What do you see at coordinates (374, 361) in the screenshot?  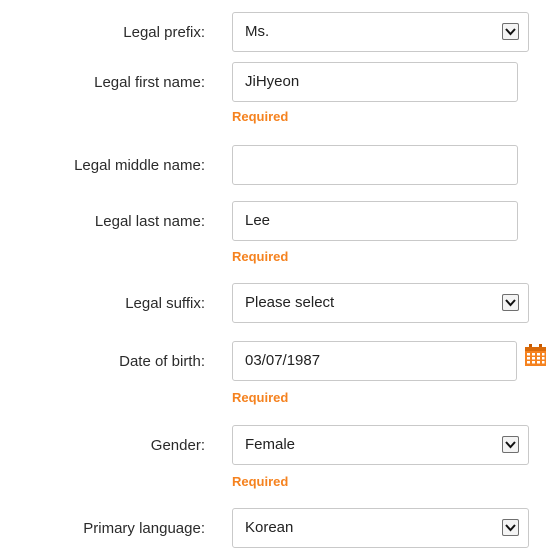 I see `date-of-birth-input: 03/07/1987` at bounding box center [374, 361].